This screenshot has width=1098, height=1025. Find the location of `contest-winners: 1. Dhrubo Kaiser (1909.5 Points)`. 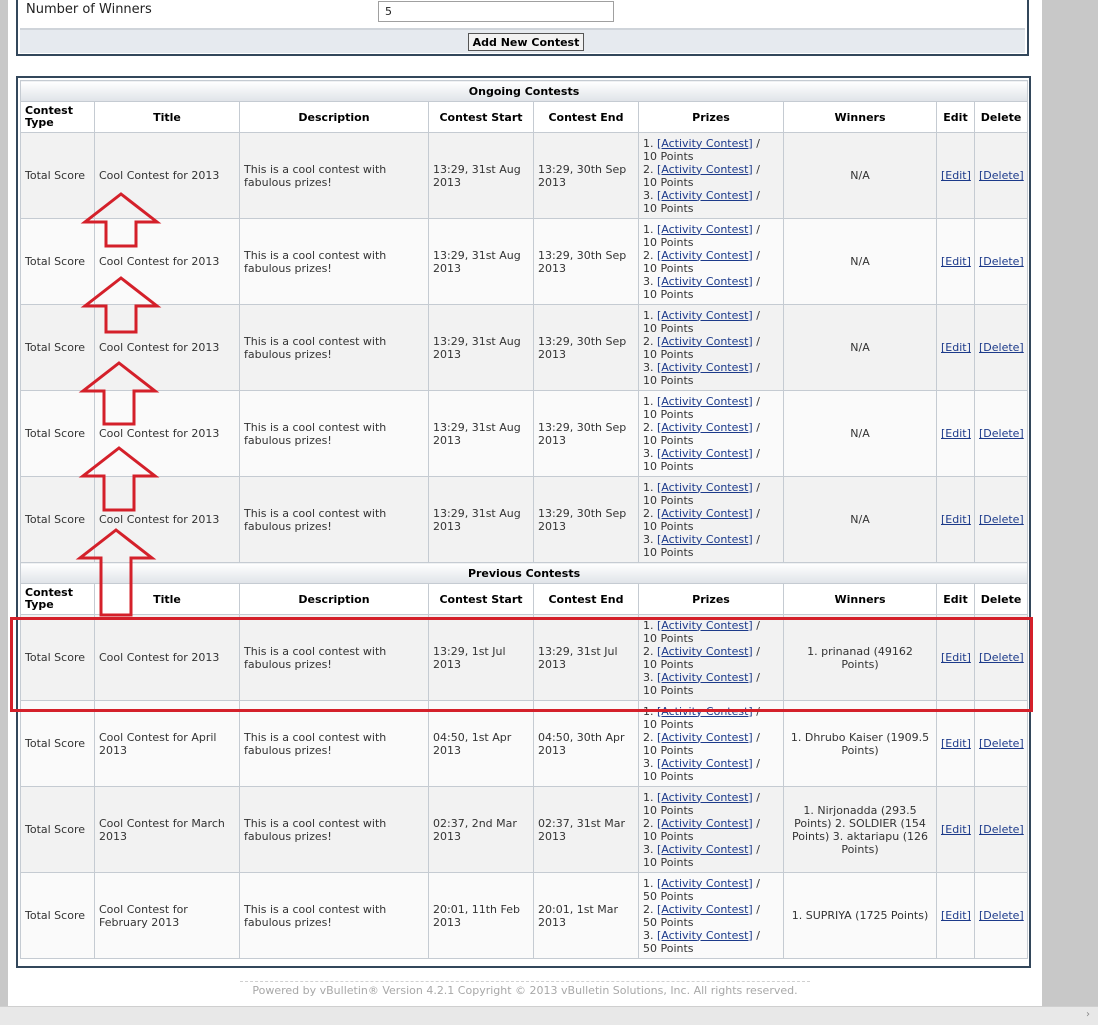

contest-winners: 1. Dhrubo Kaiser (1909.5 Points) is located at coordinates (860, 743).